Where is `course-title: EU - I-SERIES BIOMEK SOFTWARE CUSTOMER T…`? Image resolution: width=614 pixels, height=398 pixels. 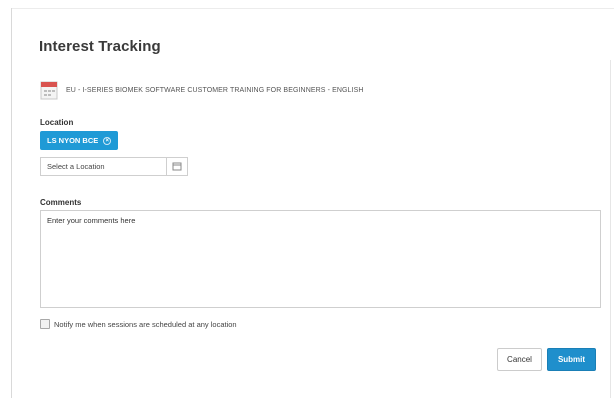 course-title: EU - I-SERIES BIOMEK SOFTWARE CUSTOMER T… is located at coordinates (215, 90).